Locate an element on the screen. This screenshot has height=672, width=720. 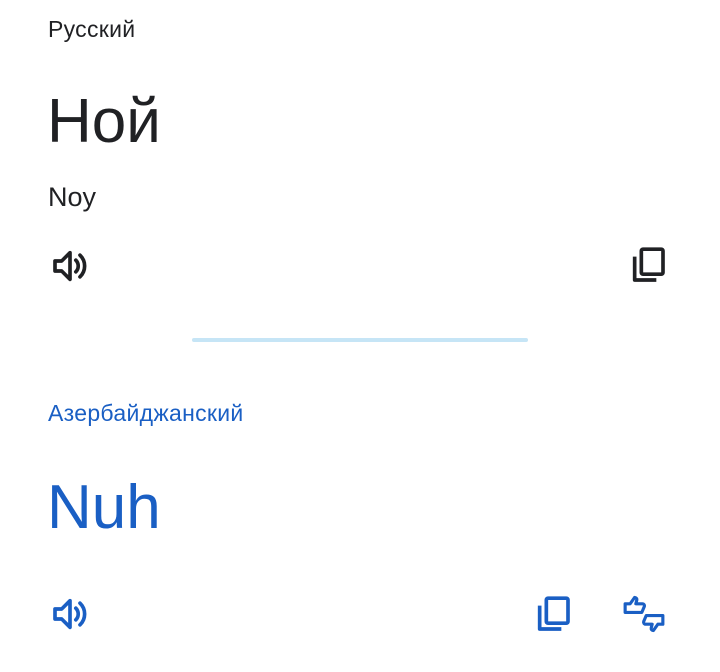
target-copy-button is located at coordinates (553, 614).